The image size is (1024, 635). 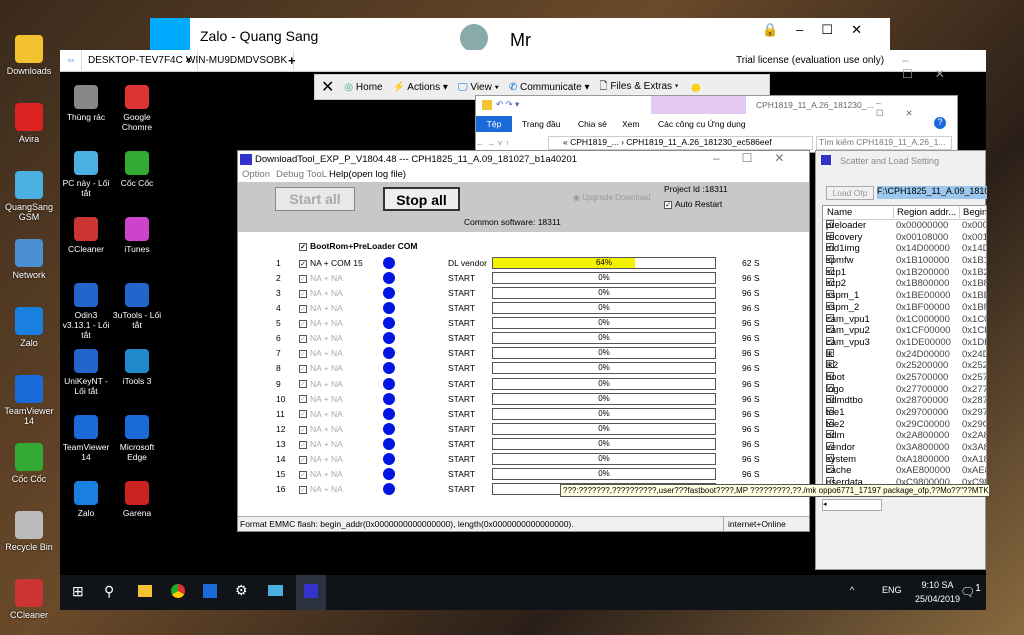 What do you see at coordinates (852, 590) in the screenshot?
I see `tray-chevron-icon: ^` at bounding box center [852, 590].